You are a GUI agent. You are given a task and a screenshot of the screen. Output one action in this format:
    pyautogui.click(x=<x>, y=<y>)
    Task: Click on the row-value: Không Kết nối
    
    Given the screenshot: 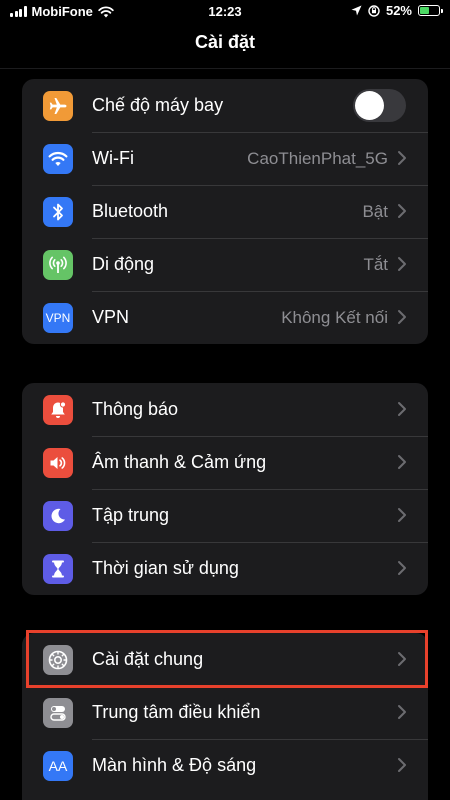 What is the action you would take?
    pyautogui.click(x=334, y=317)
    